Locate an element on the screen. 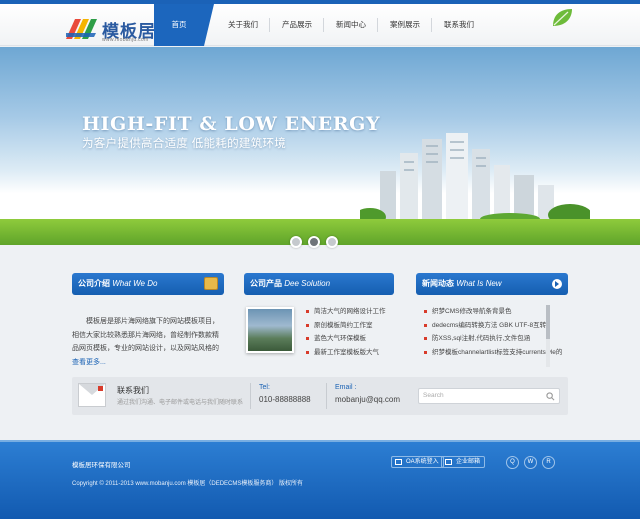 This screenshot has width=640, height=519. briefcase-icon is located at coordinates (211, 283).